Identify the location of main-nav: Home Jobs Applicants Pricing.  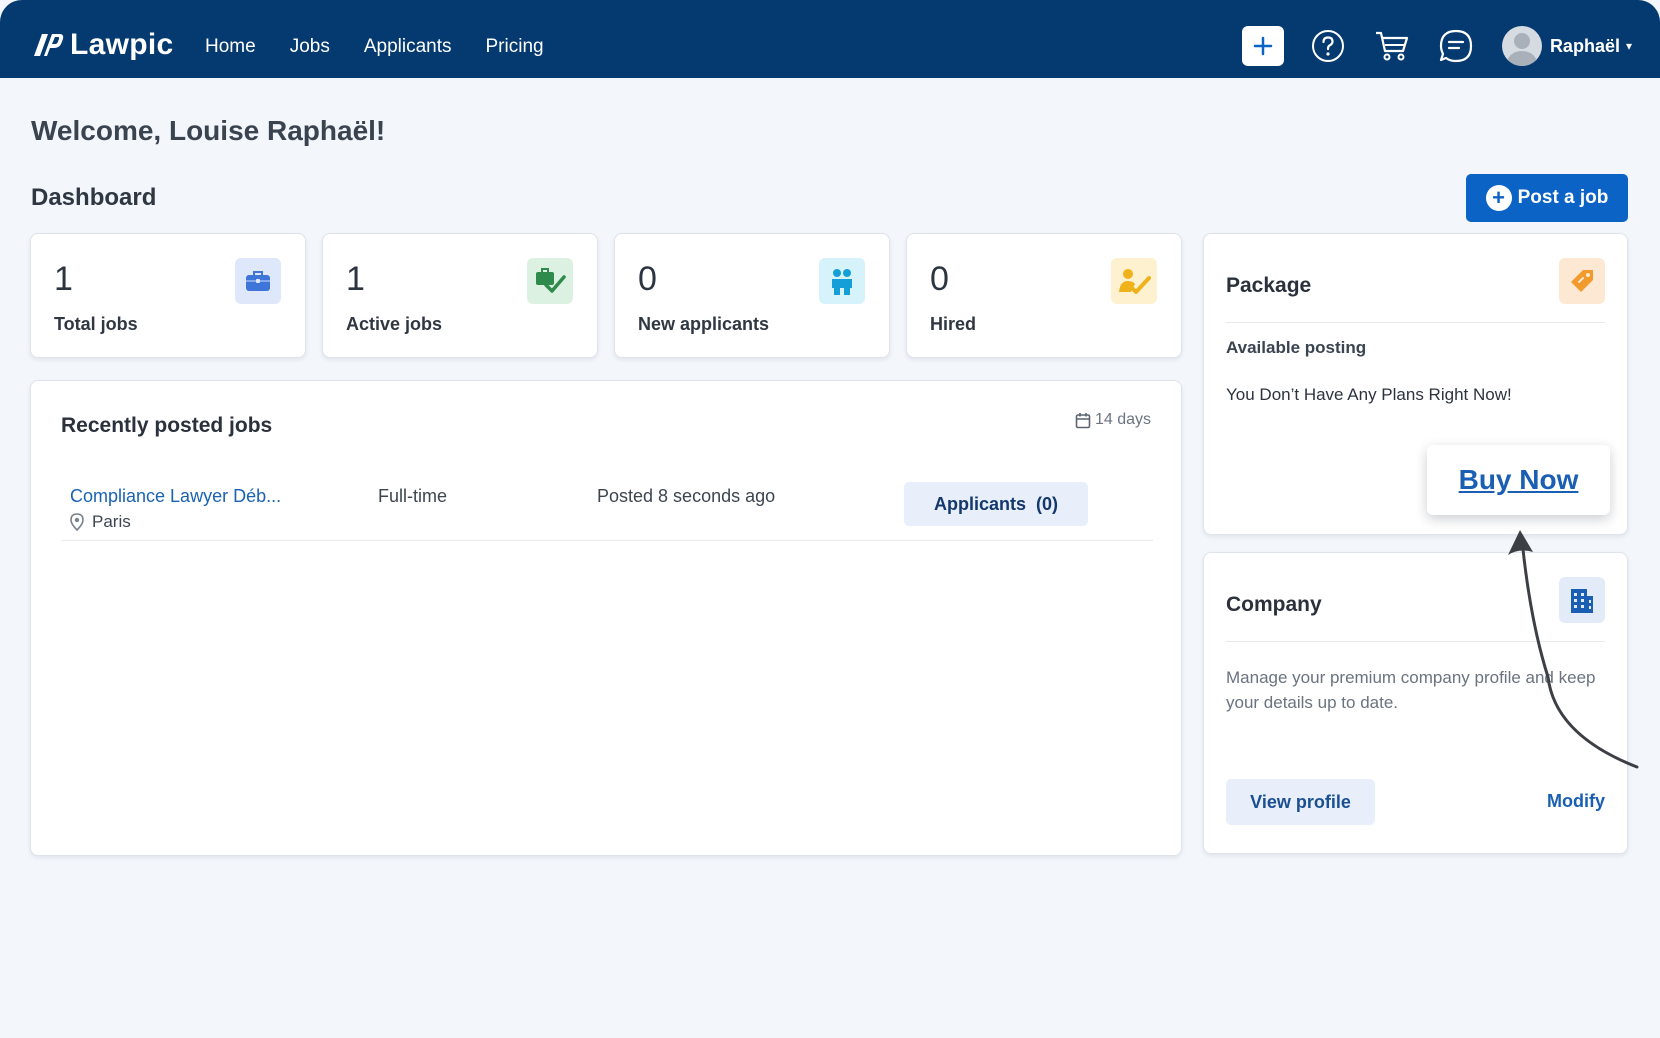
(374, 47).